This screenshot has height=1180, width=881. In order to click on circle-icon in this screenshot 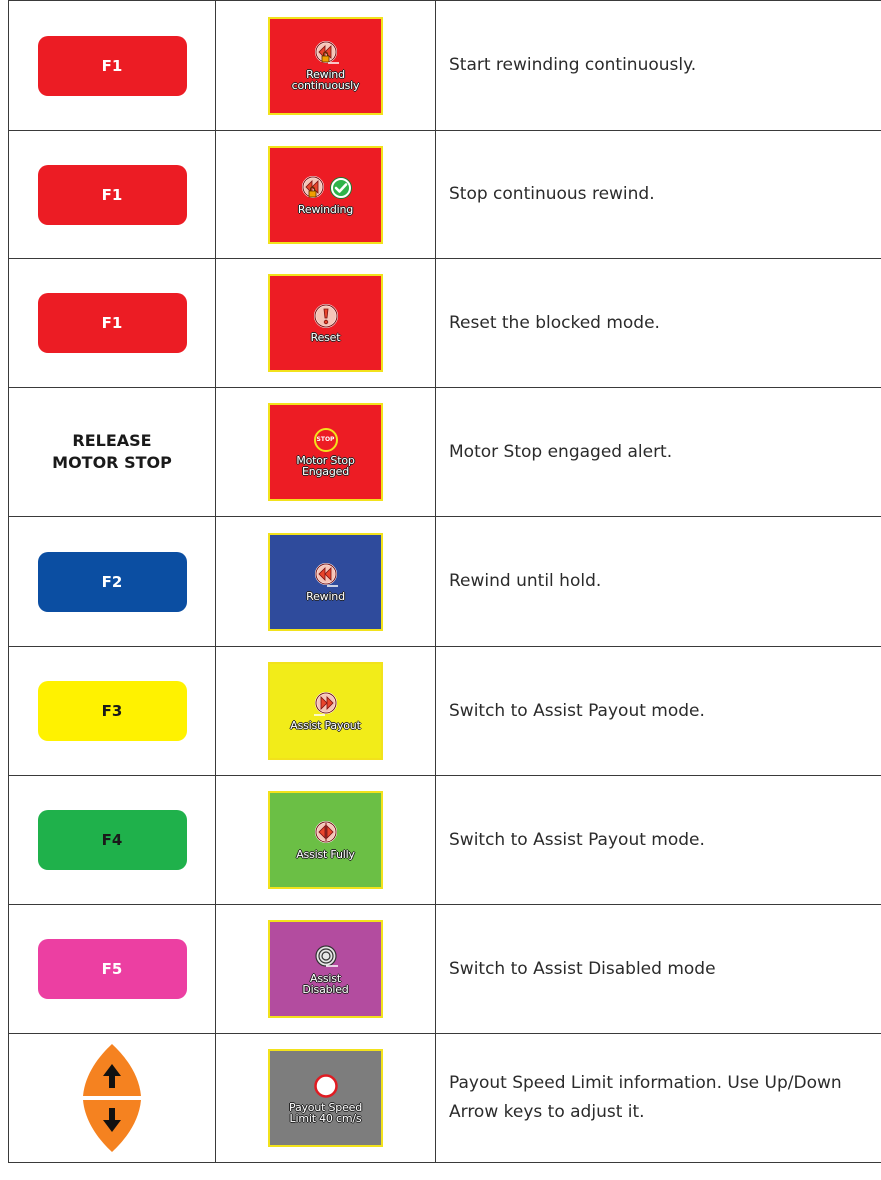, I will do `click(325, 1085)`.